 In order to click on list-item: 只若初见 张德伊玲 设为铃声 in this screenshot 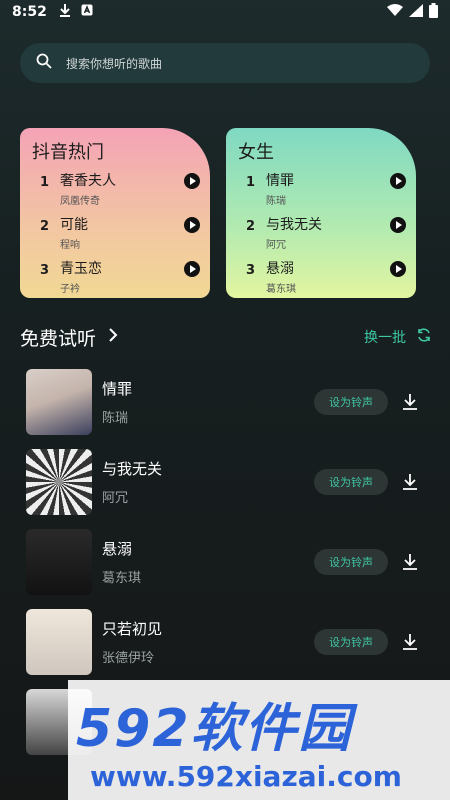, I will do `click(226, 642)`.